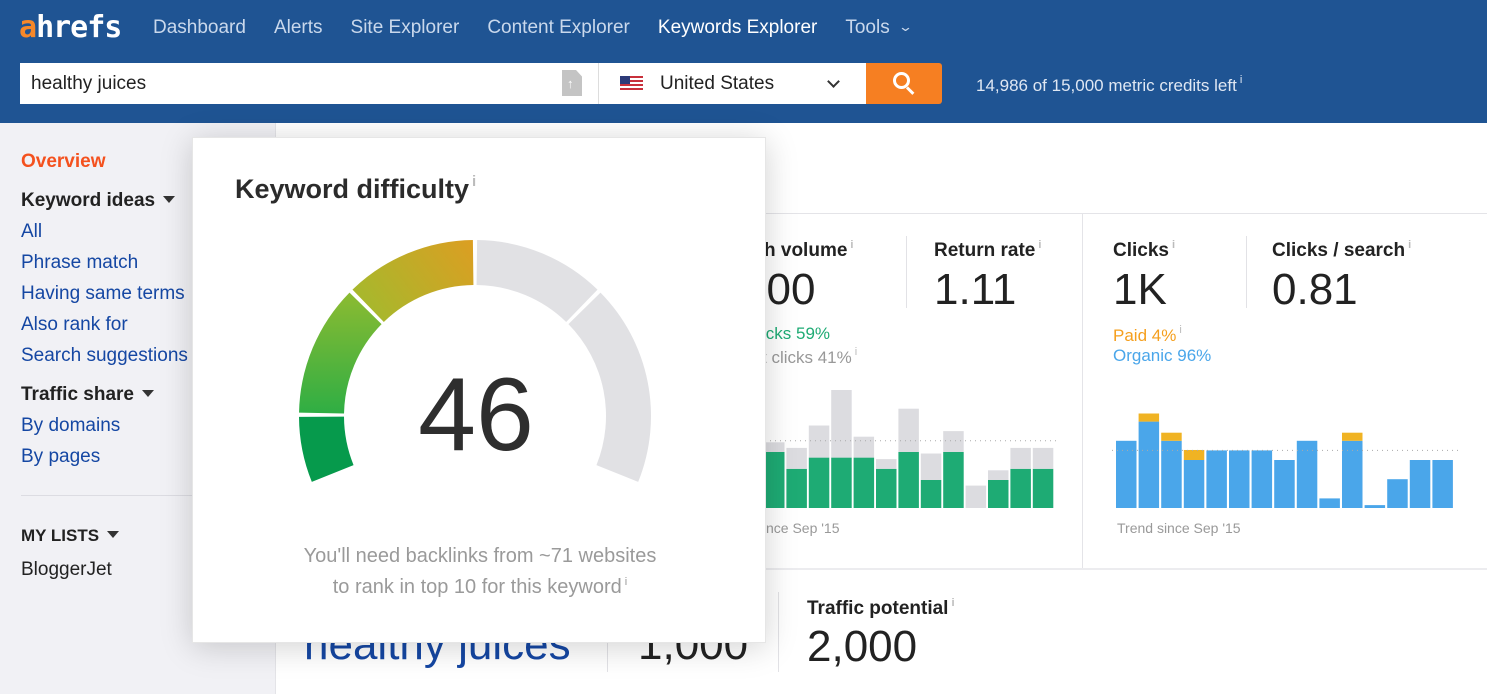  I want to click on return-rate-value: 1.11, so click(975, 289).